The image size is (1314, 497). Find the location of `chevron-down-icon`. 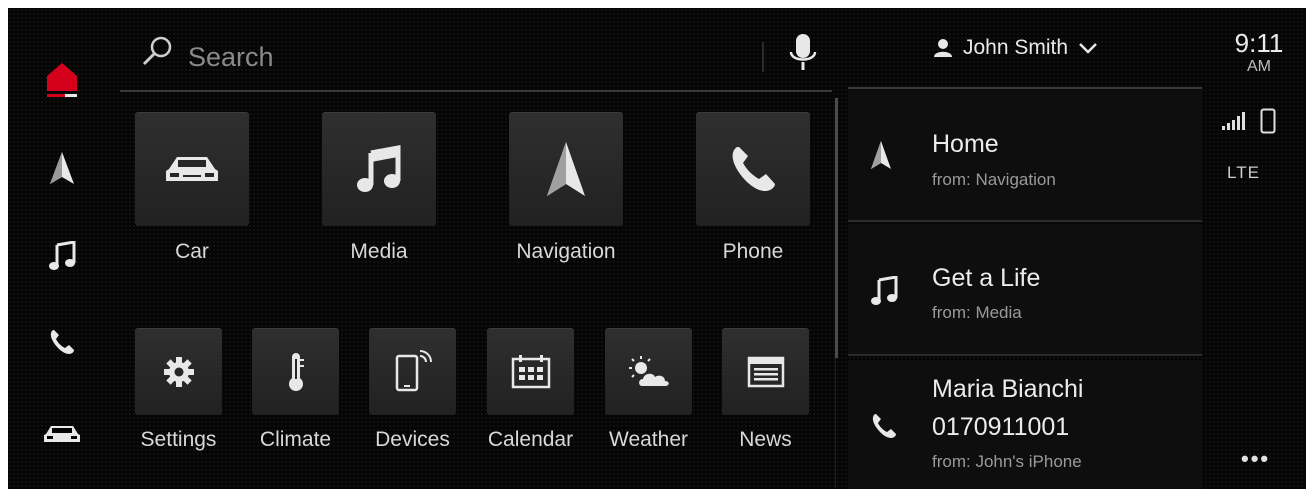

chevron-down-icon is located at coordinates (1088, 48).